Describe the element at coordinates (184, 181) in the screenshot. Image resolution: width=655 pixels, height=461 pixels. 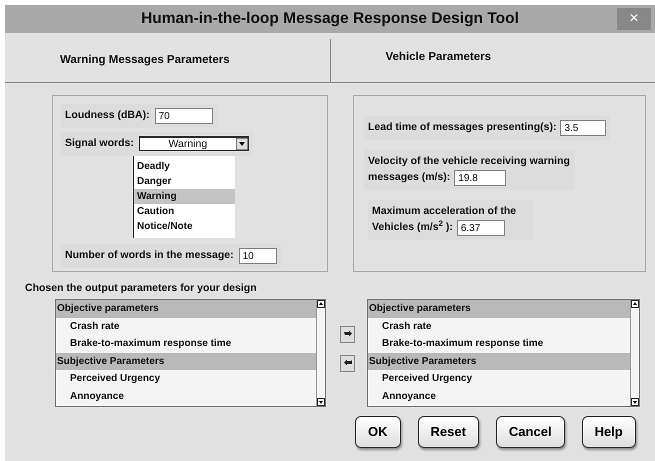
I see `dropdown-option: Danger` at that location.